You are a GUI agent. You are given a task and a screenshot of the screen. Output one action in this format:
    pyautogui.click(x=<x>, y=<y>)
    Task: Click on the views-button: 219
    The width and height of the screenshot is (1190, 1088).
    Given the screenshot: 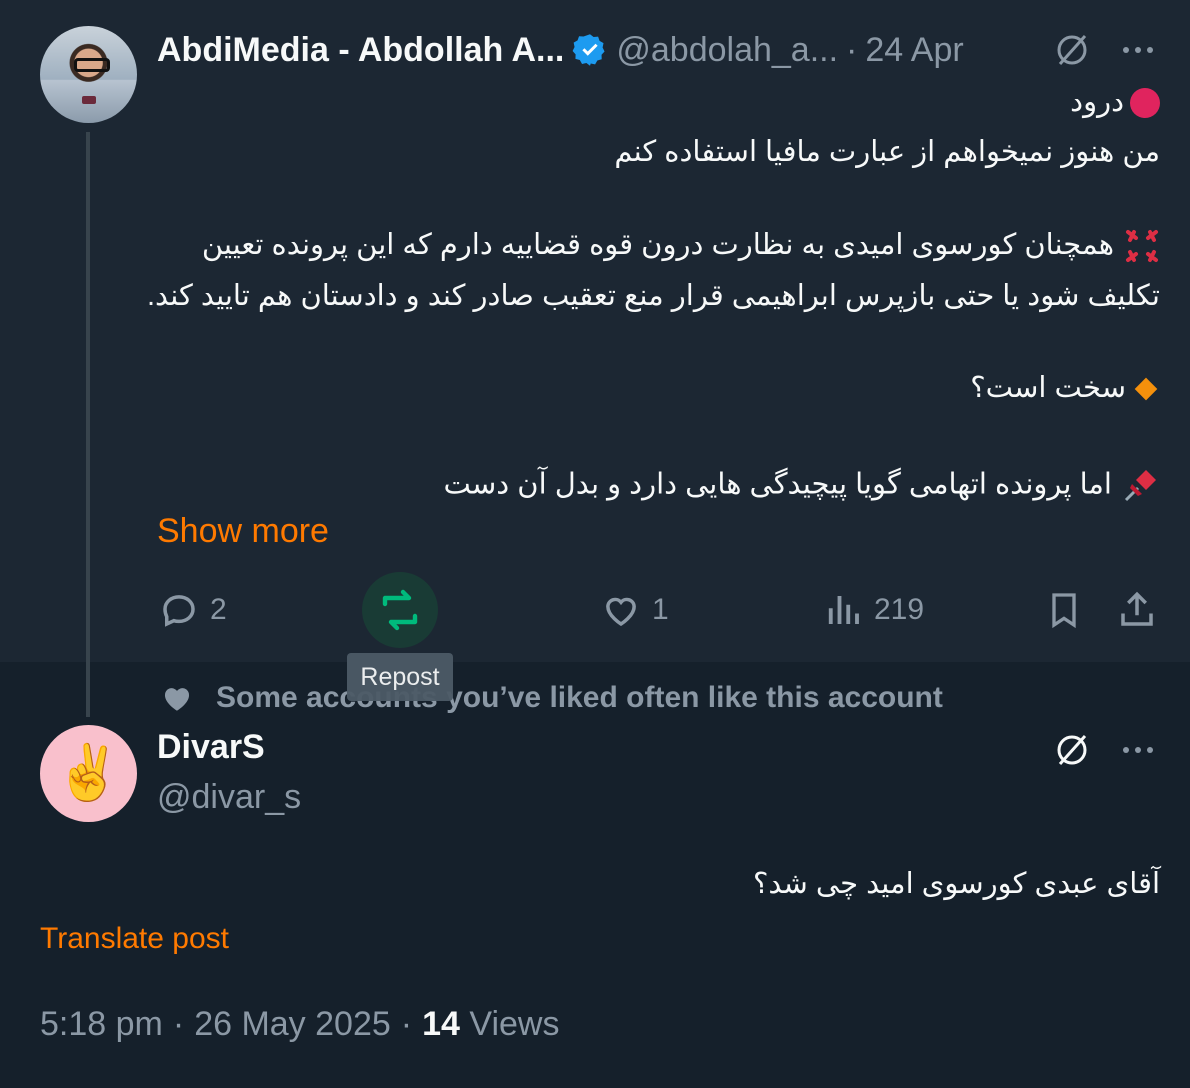 What is the action you would take?
    pyautogui.click(x=873, y=610)
    